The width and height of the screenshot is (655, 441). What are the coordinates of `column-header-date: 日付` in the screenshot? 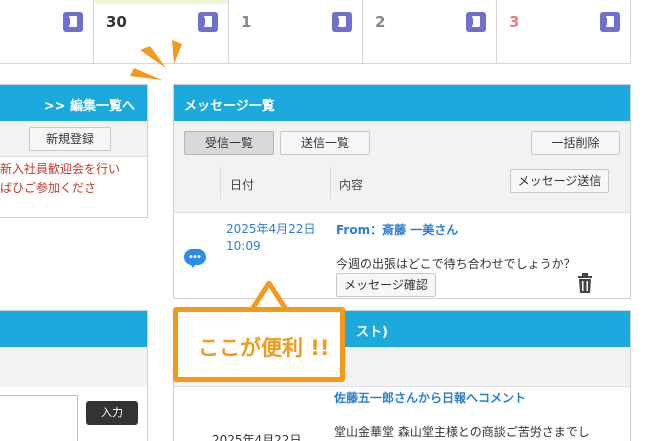 It's located at (242, 185).